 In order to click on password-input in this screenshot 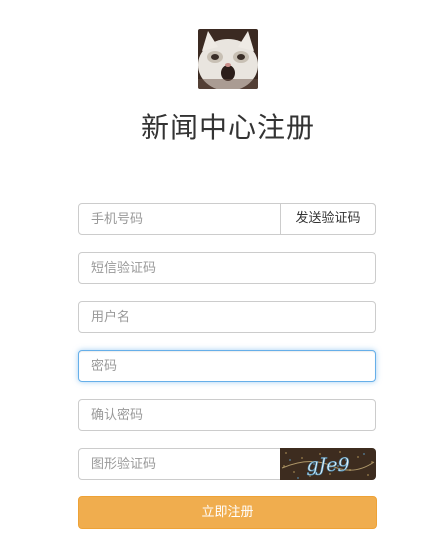, I will do `click(227, 366)`.